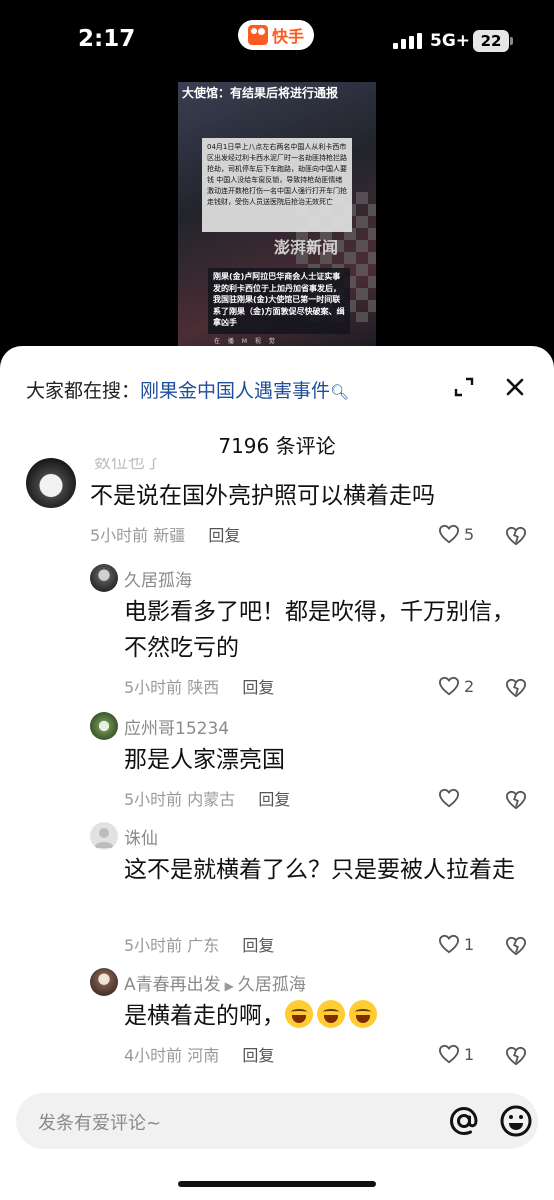  Describe the element at coordinates (128, 465) in the screenshot. I see `comment-author: 数位也了` at that location.